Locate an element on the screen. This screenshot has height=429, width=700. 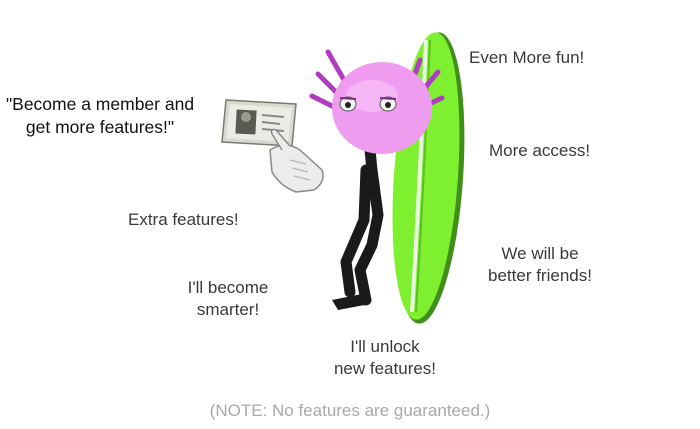
mascot-legs is located at coordinates (358, 217).